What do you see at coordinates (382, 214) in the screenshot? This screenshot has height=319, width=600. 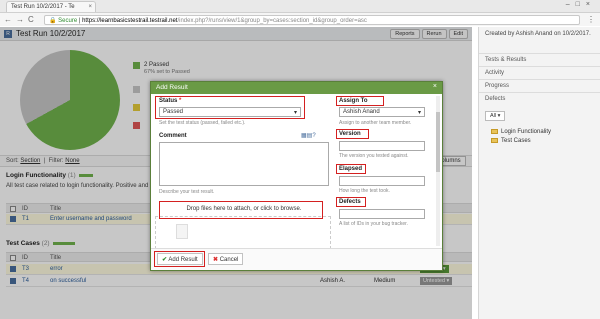 I see `defects-input` at bounding box center [382, 214].